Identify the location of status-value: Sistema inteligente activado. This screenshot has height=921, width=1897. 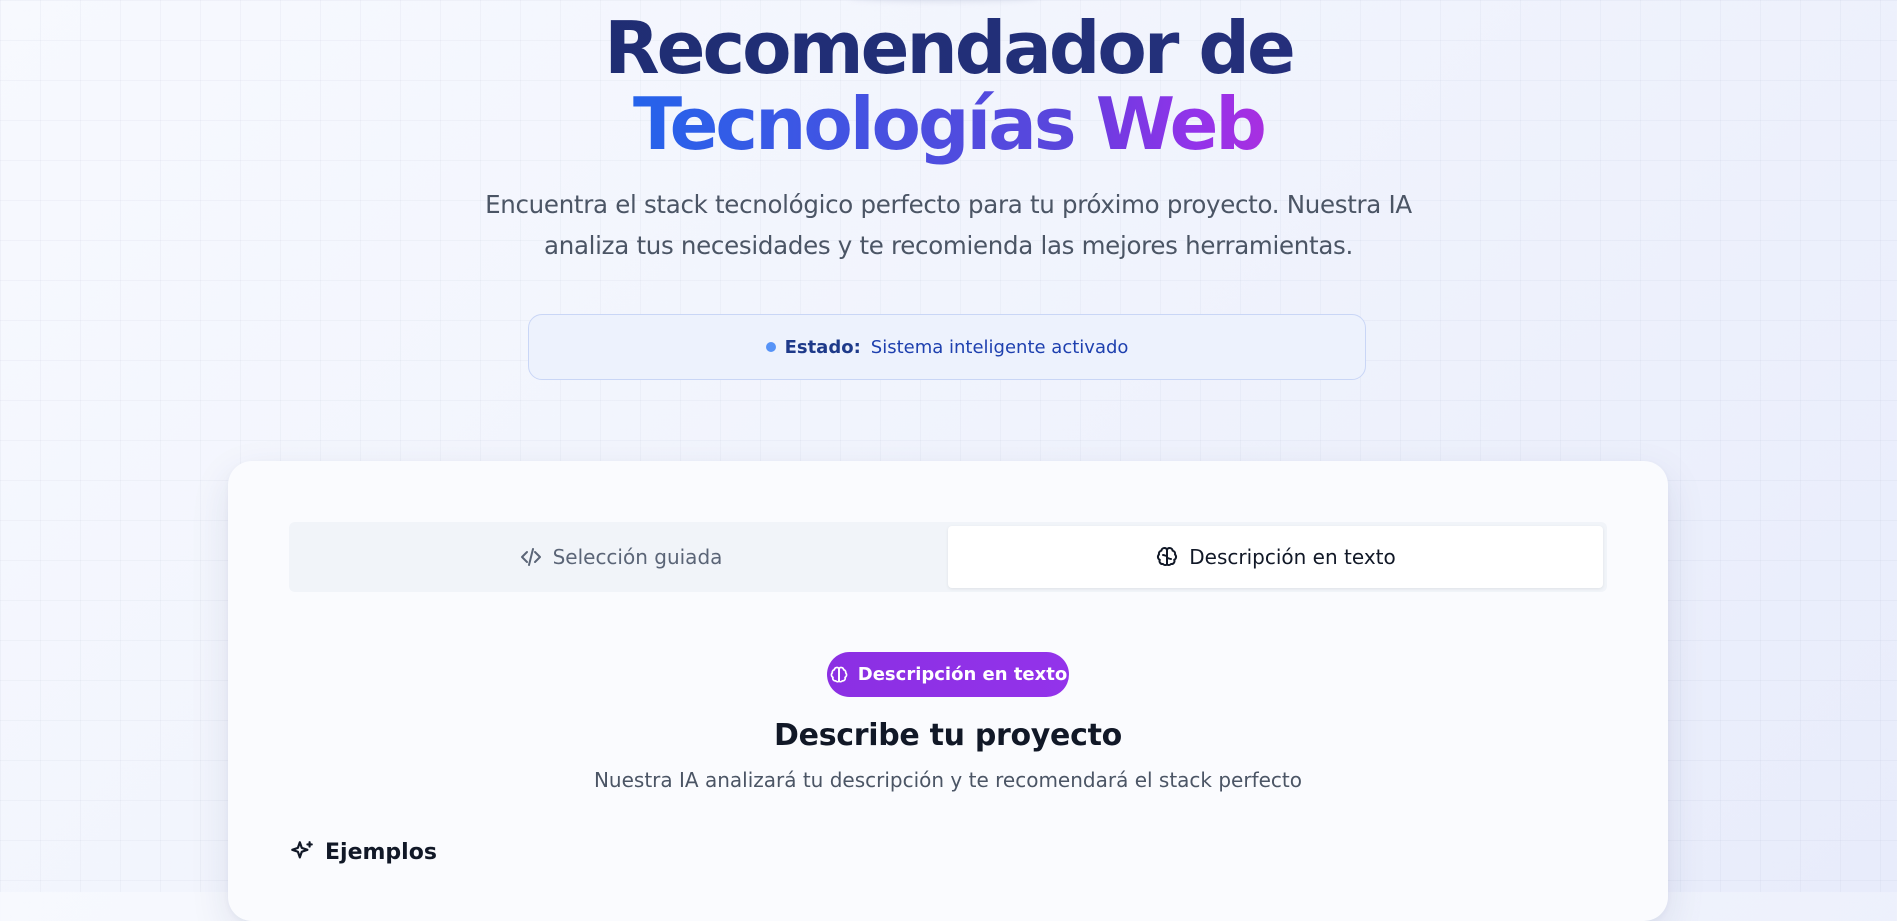
(999, 347).